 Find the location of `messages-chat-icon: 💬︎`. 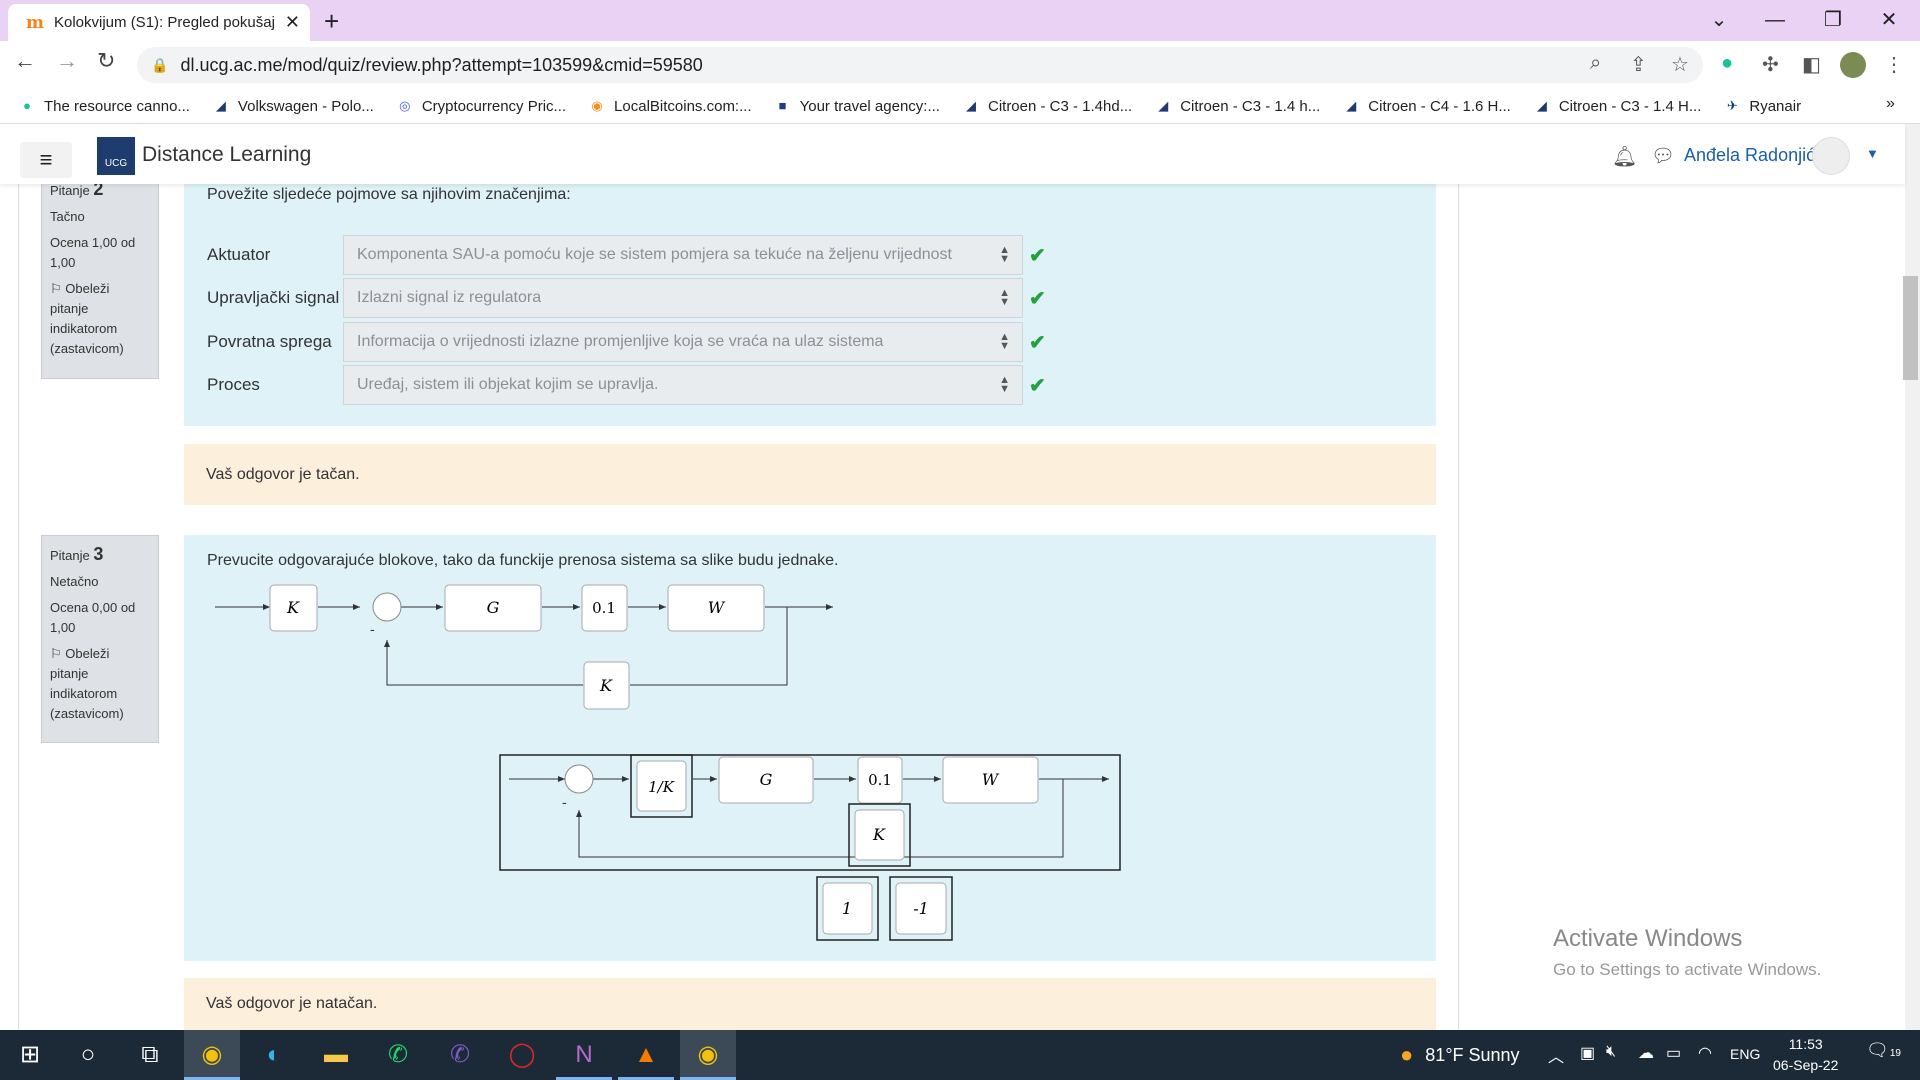

messages-chat-icon: 💬︎ is located at coordinates (1663, 156).